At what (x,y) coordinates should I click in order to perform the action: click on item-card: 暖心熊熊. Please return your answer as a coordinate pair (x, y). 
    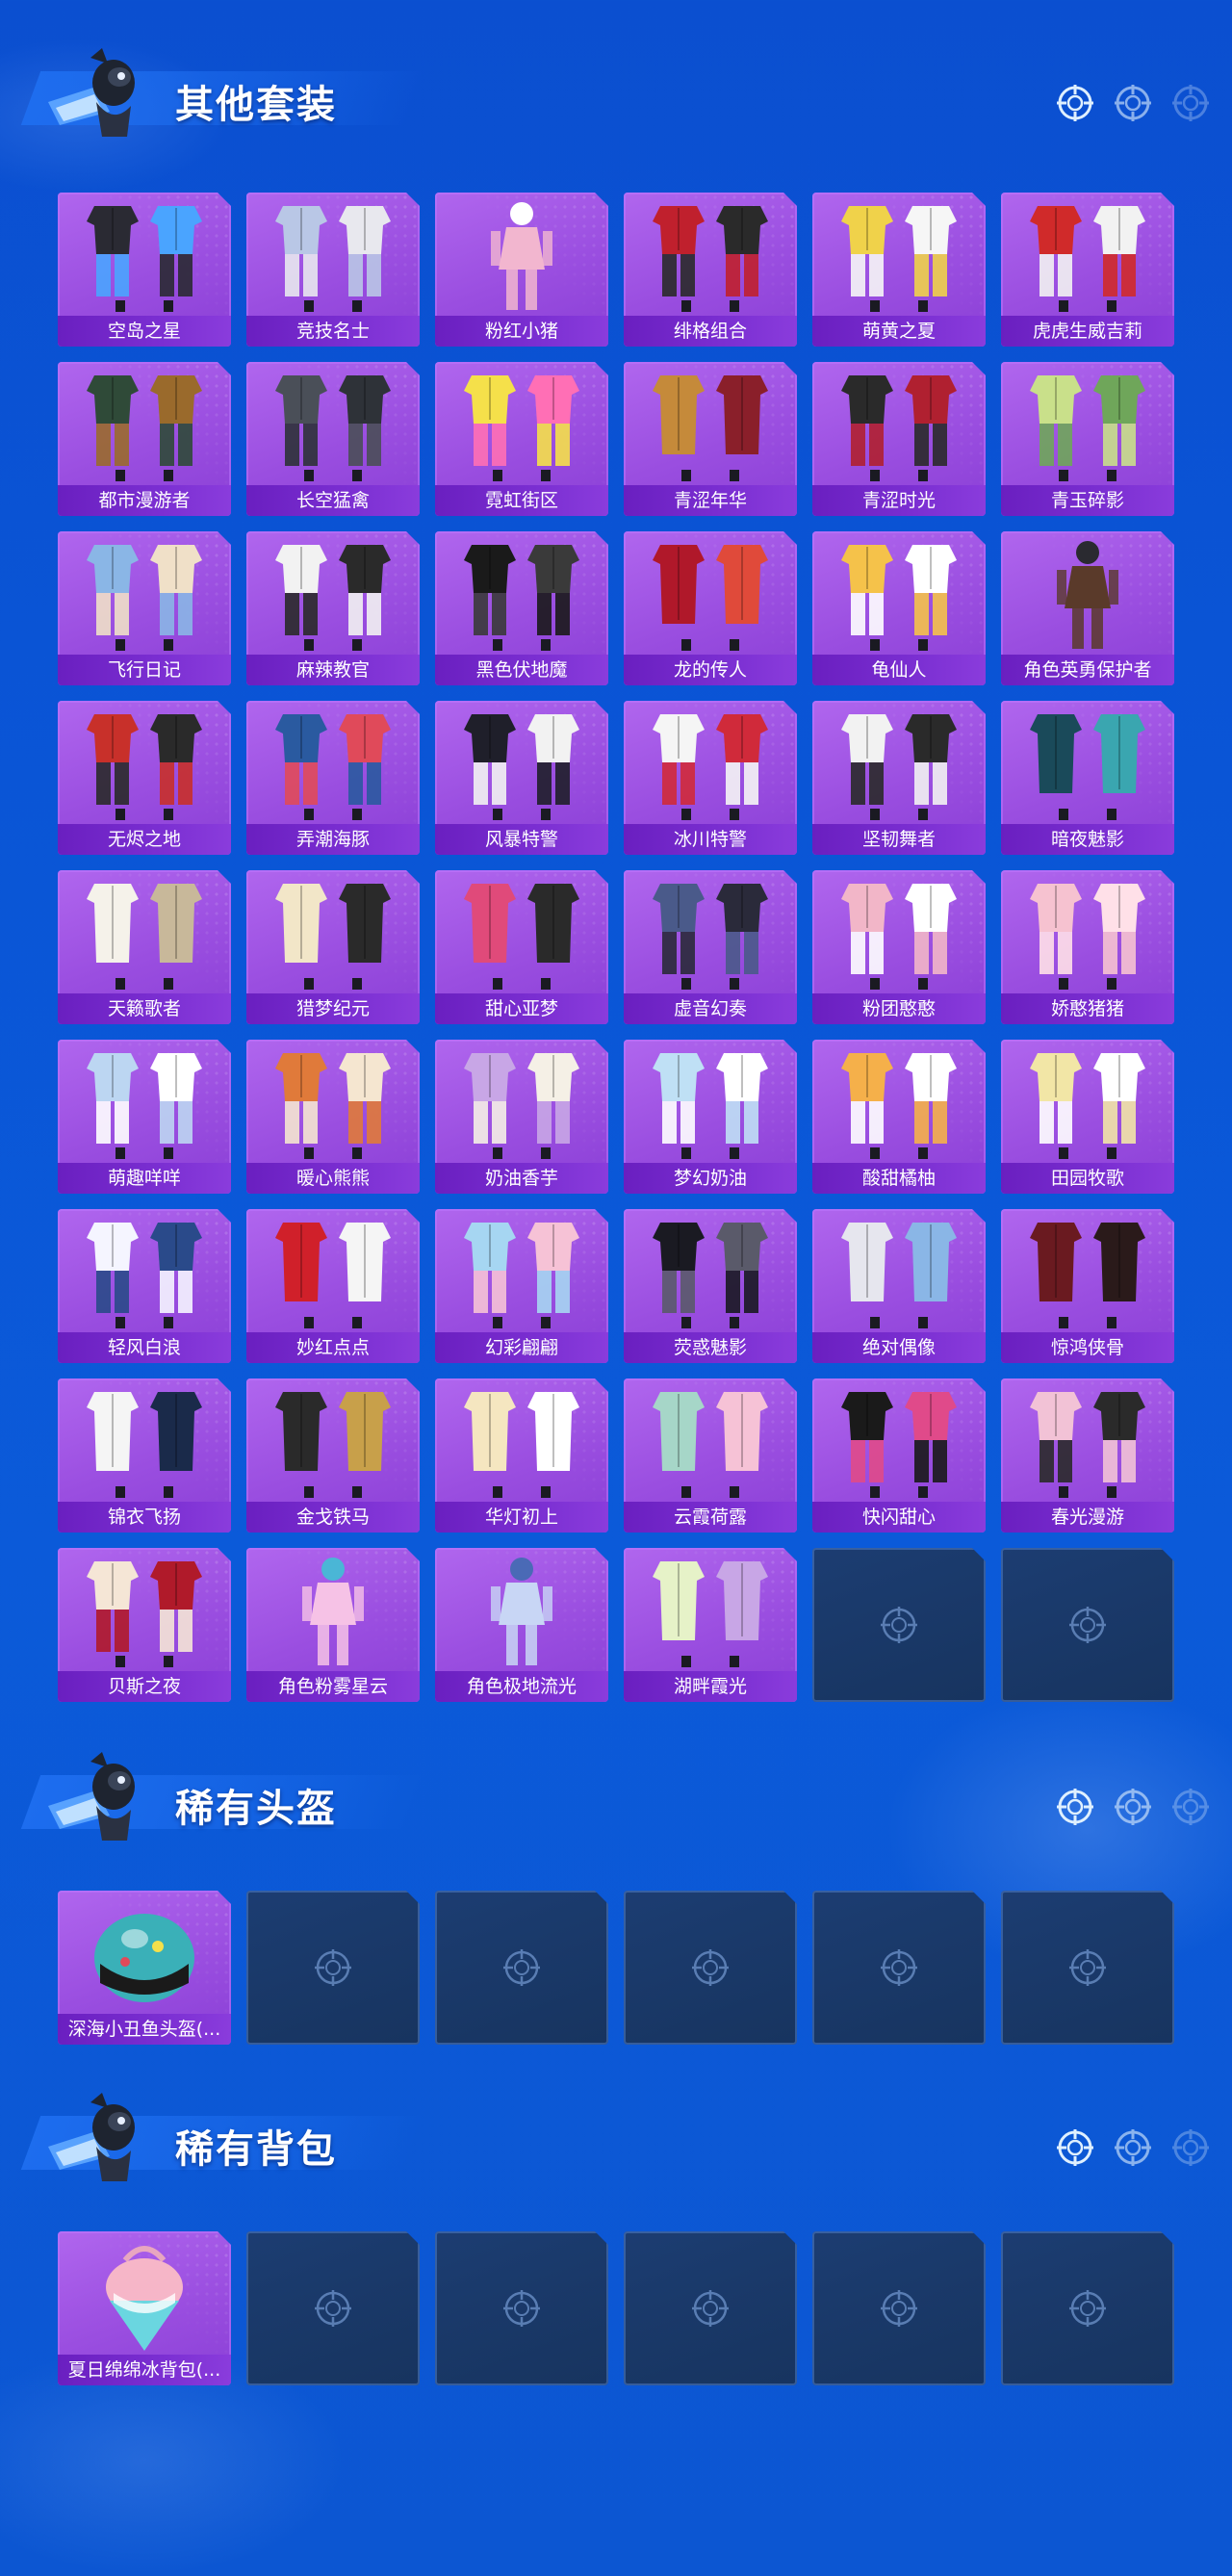
    Looking at the image, I should click on (333, 1117).